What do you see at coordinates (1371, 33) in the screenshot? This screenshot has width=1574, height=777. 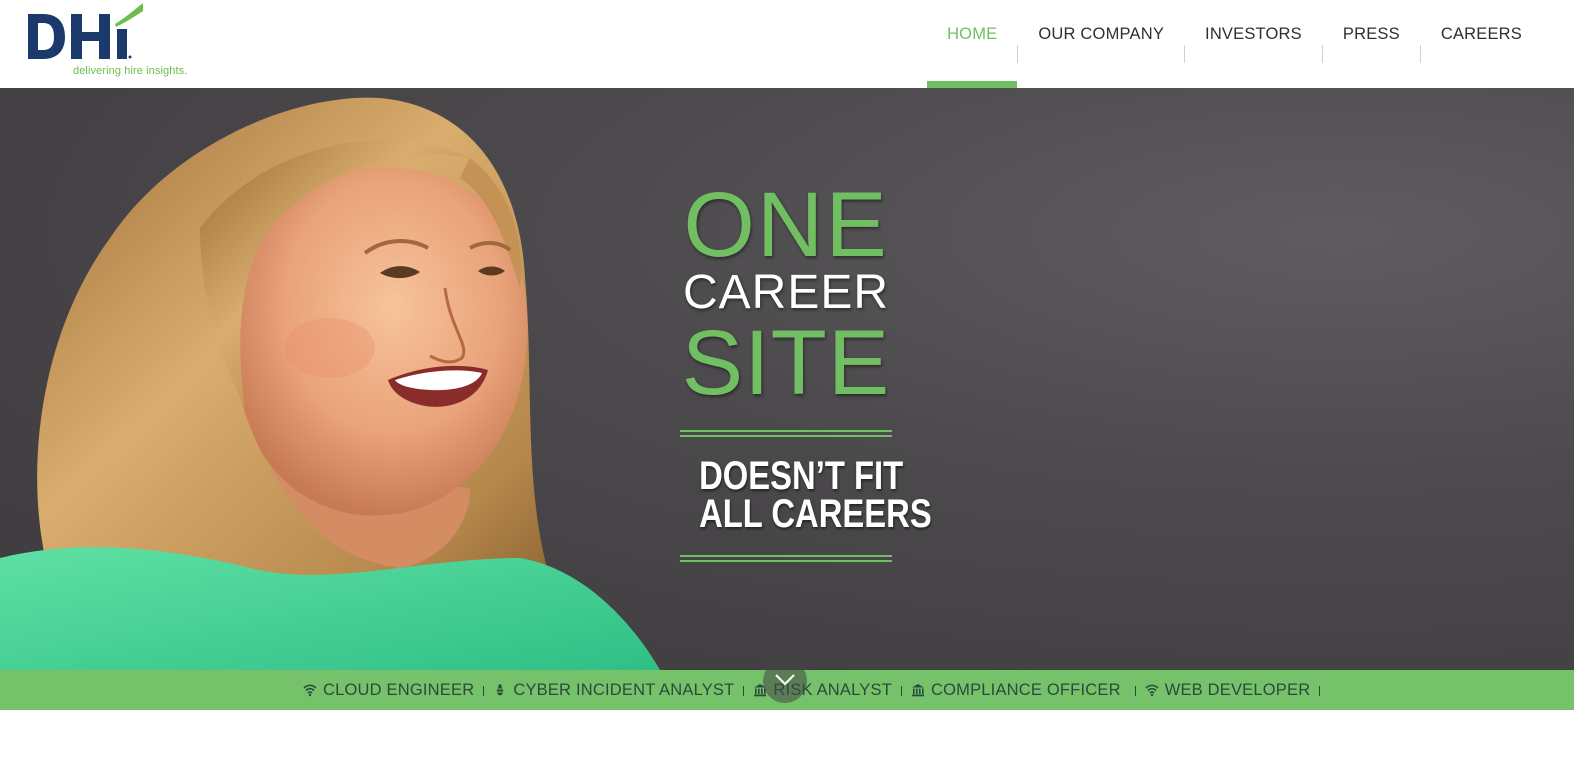 I see `nav-item-label: PRESS` at bounding box center [1371, 33].